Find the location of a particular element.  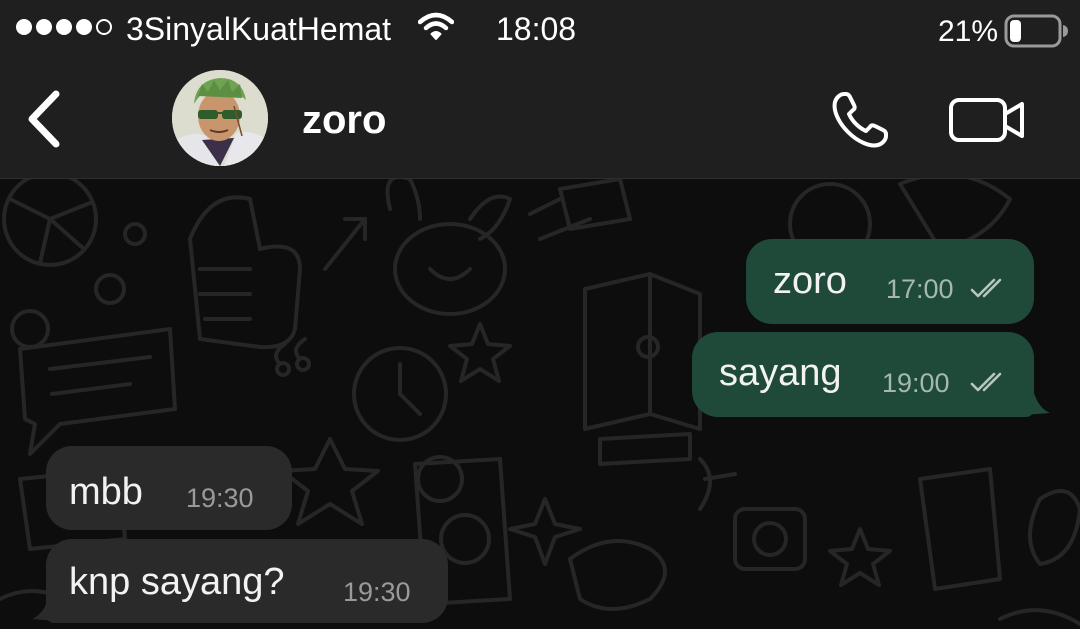

message-time: 17:00 is located at coordinates (920, 289).